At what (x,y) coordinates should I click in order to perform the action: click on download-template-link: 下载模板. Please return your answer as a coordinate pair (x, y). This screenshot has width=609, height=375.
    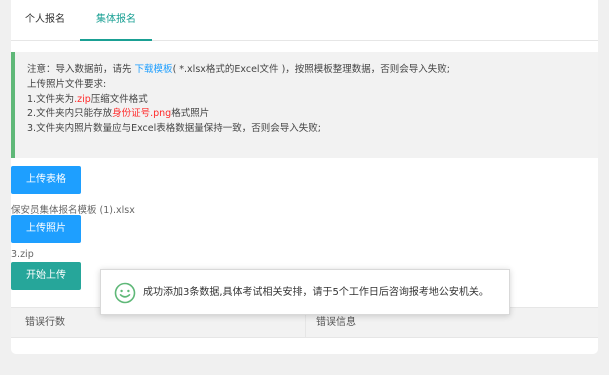
    Looking at the image, I should click on (154, 69).